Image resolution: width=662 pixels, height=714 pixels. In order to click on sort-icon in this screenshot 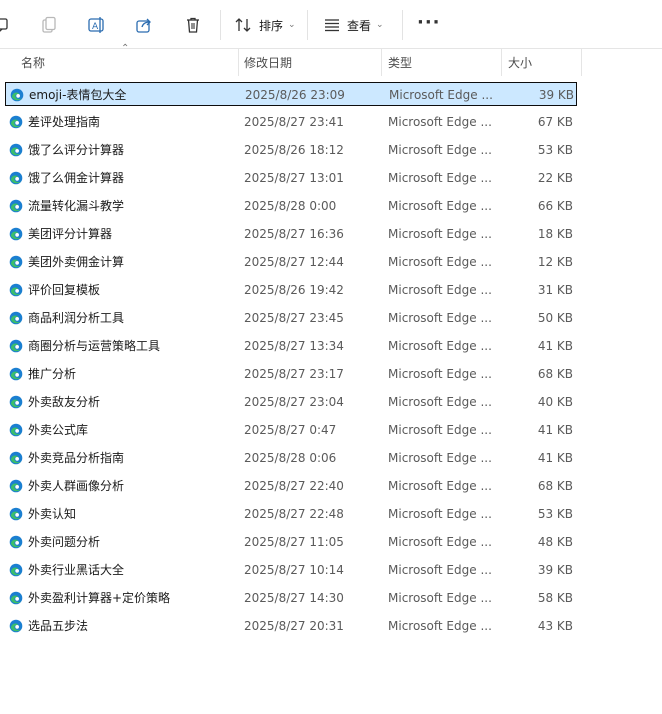, I will do `click(243, 25)`.